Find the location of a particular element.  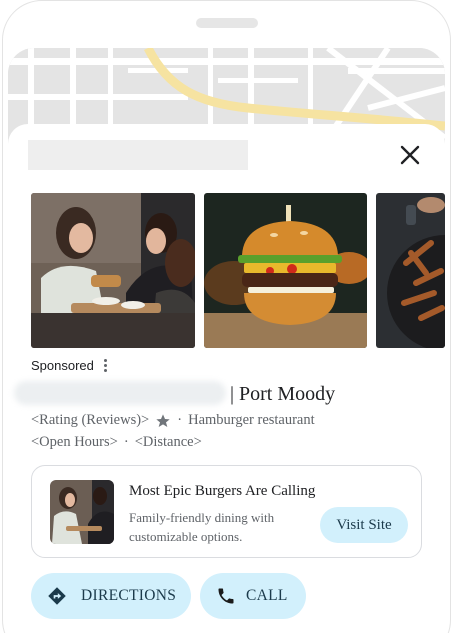

call-label: CALL is located at coordinates (267, 595).